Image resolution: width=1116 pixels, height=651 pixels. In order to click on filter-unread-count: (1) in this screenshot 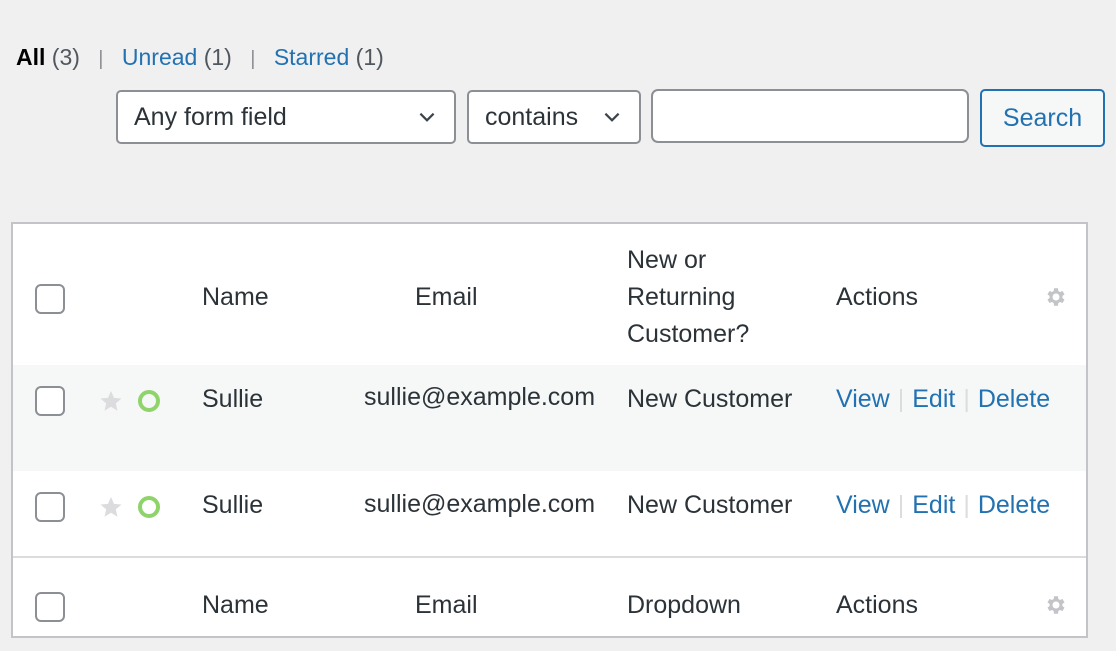, I will do `click(217, 57)`.